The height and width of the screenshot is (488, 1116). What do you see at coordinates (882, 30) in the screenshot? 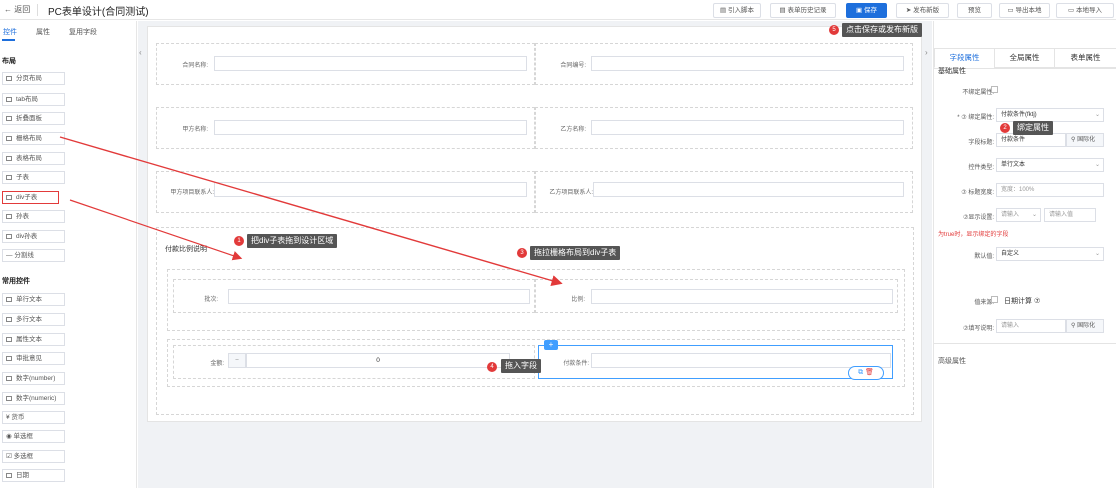
I see `annotation-callout: 点击保存或发布新版` at bounding box center [882, 30].